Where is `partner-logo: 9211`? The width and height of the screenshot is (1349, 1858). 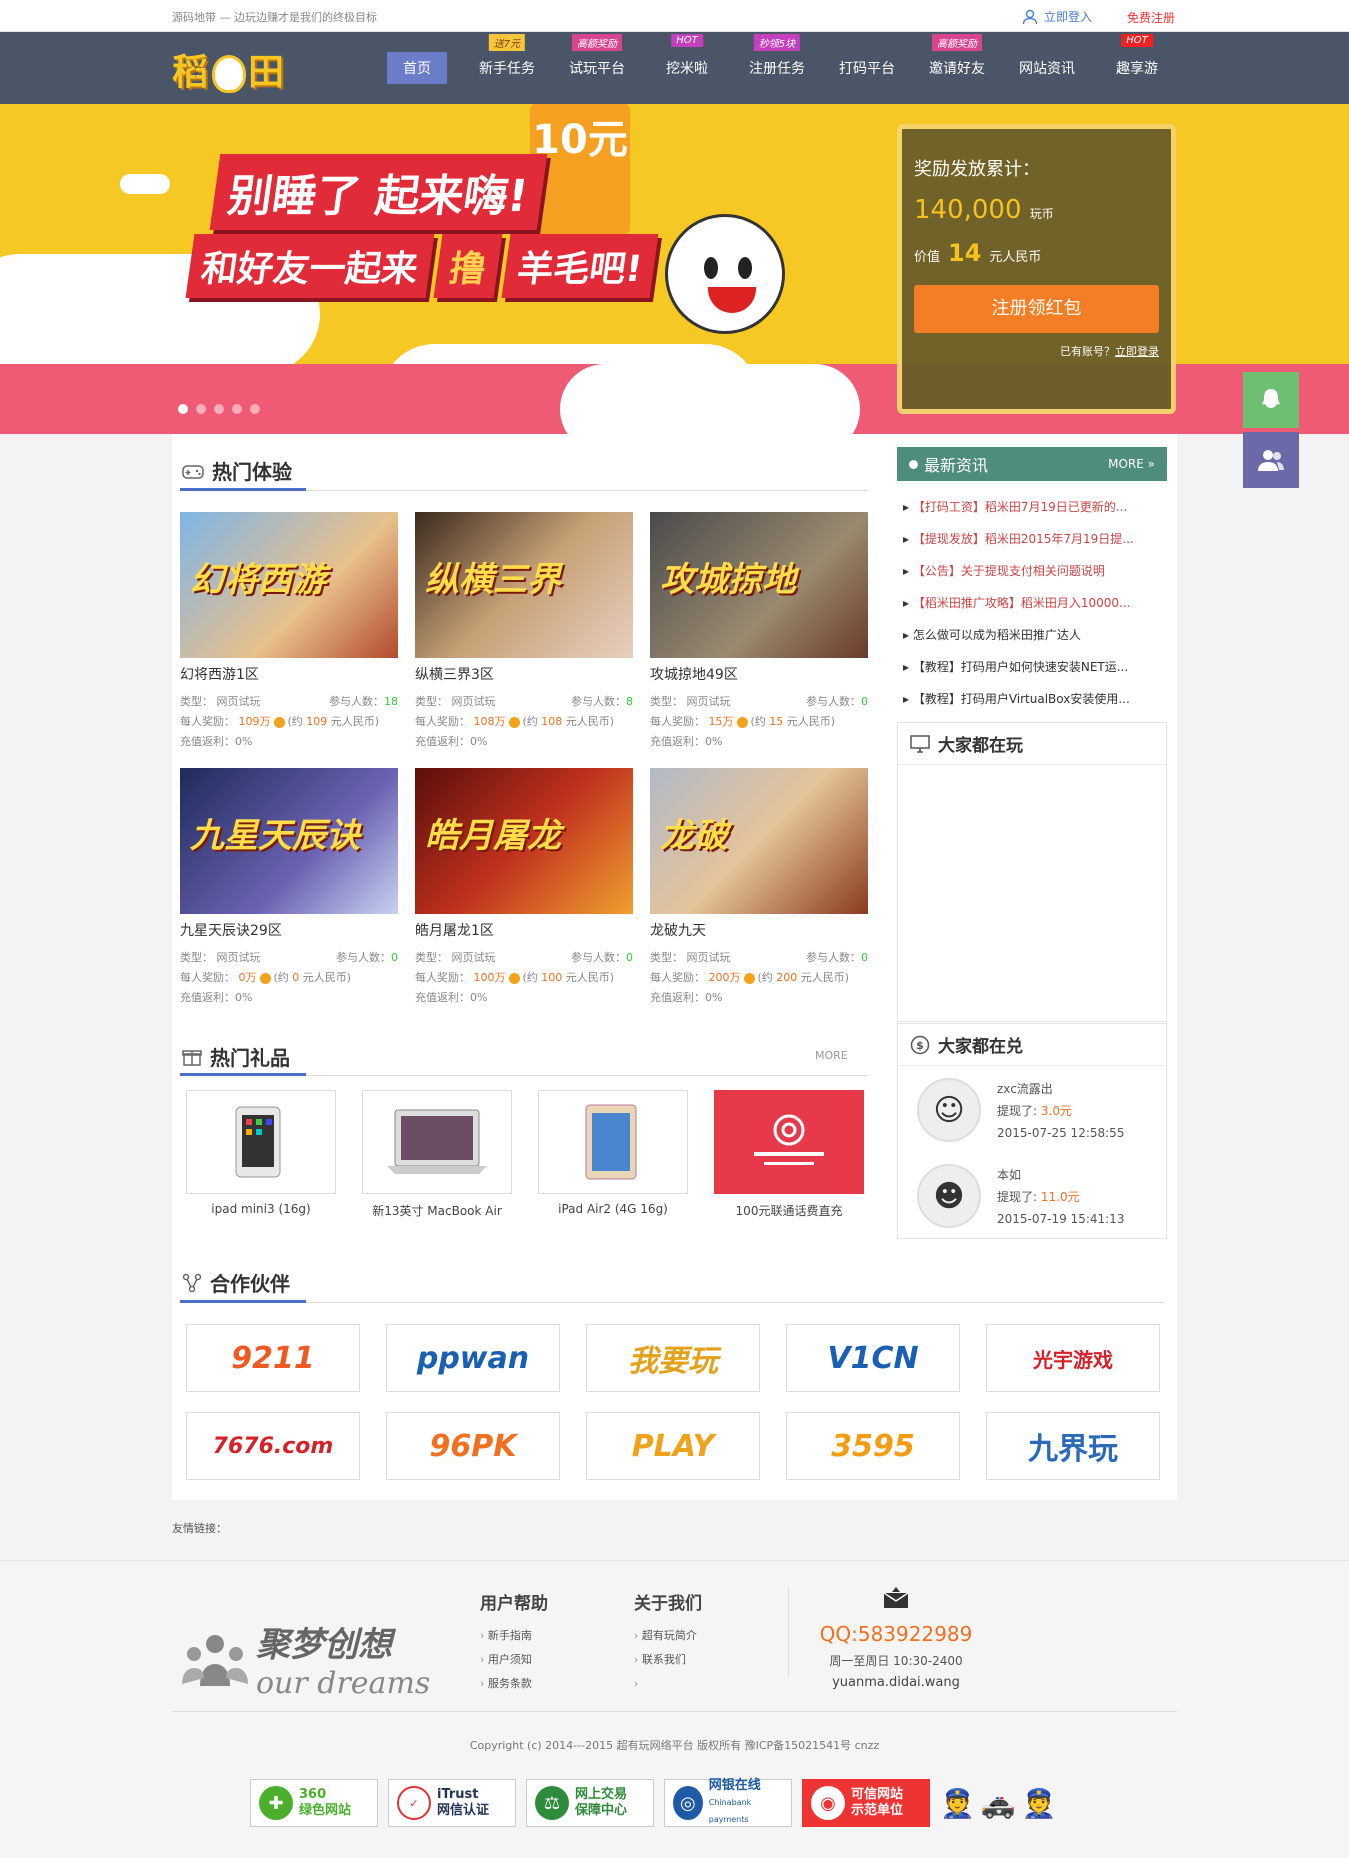
partner-logo: 9211 is located at coordinates (273, 1358).